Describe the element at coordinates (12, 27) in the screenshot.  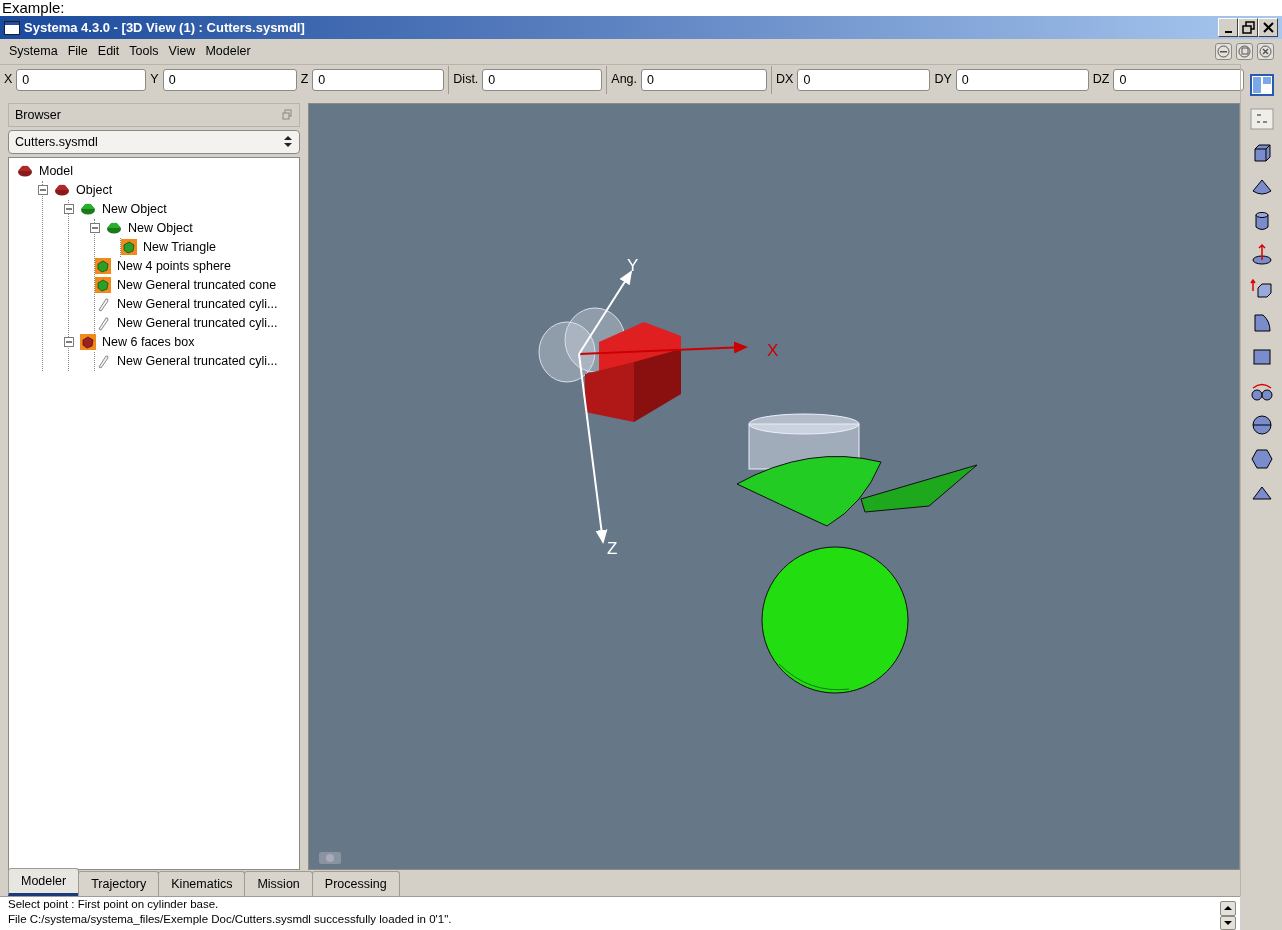
I see `window-icon` at that location.